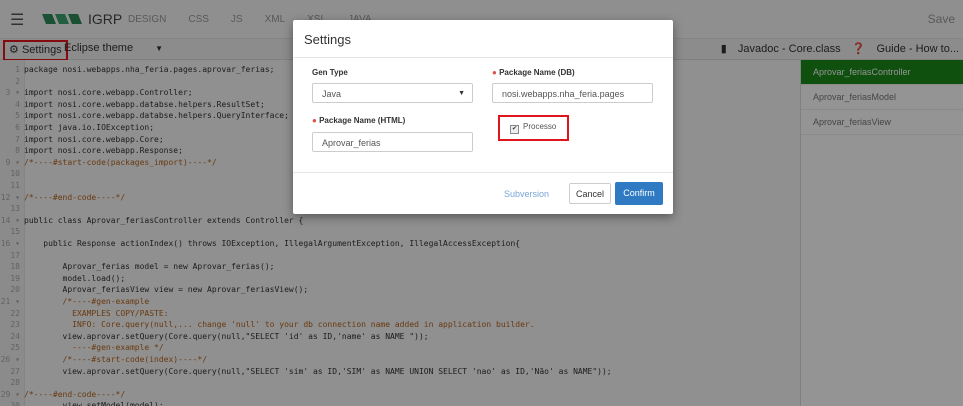  What do you see at coordinates (639, 193) in the screenshot?
I see `confirm-button: Confirm` at bounding box center [639, 193].